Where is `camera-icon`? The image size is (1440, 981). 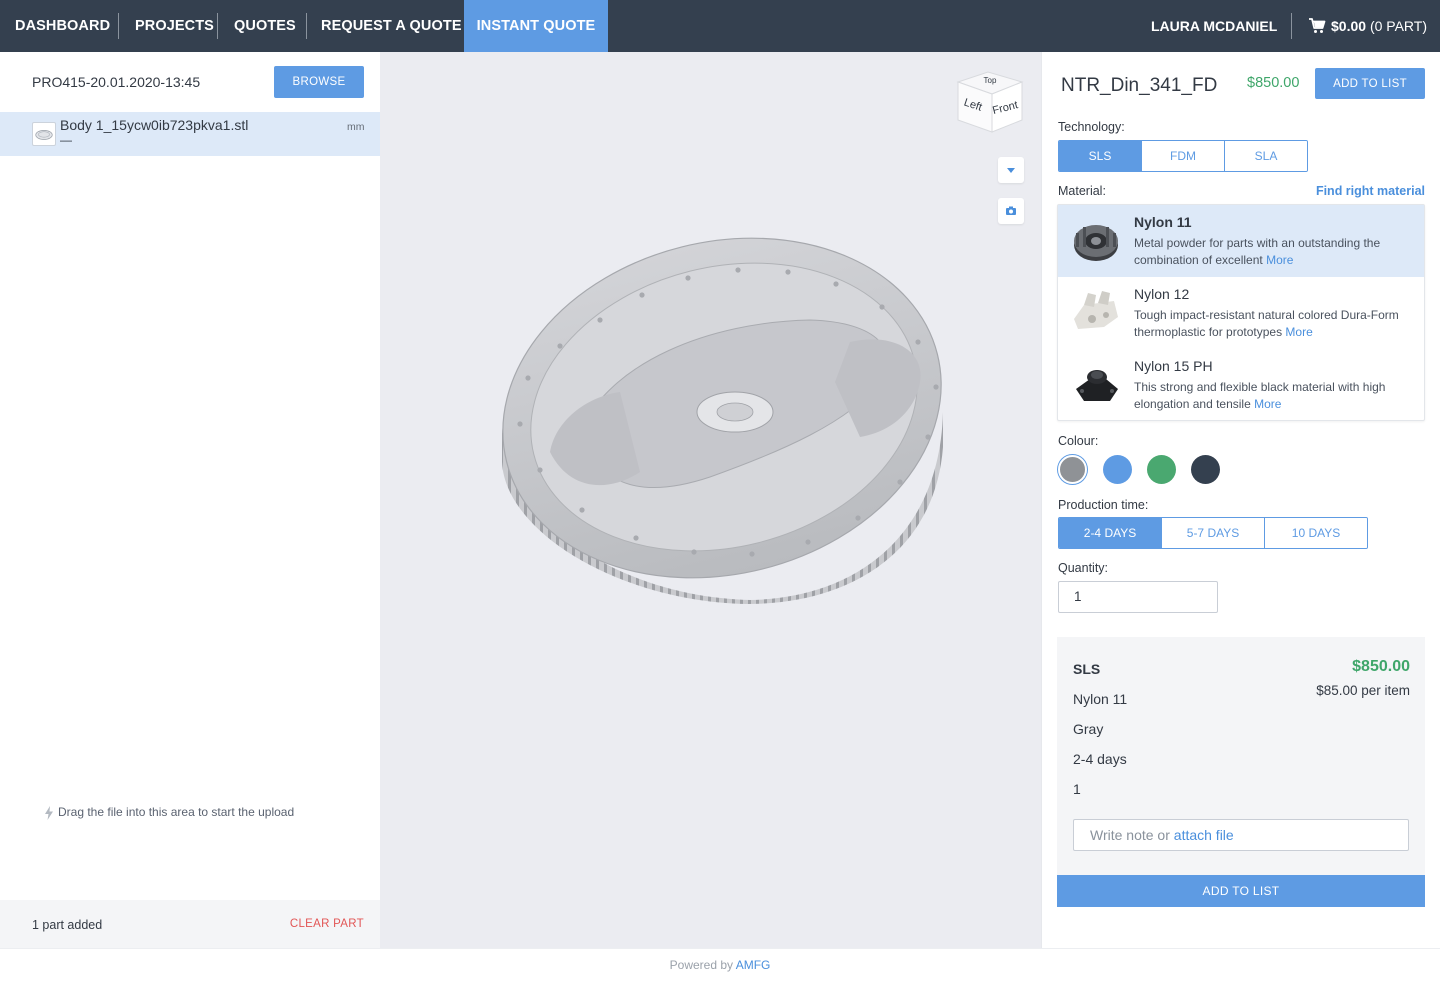
camera-icon is located at coordinates (1011, 210).